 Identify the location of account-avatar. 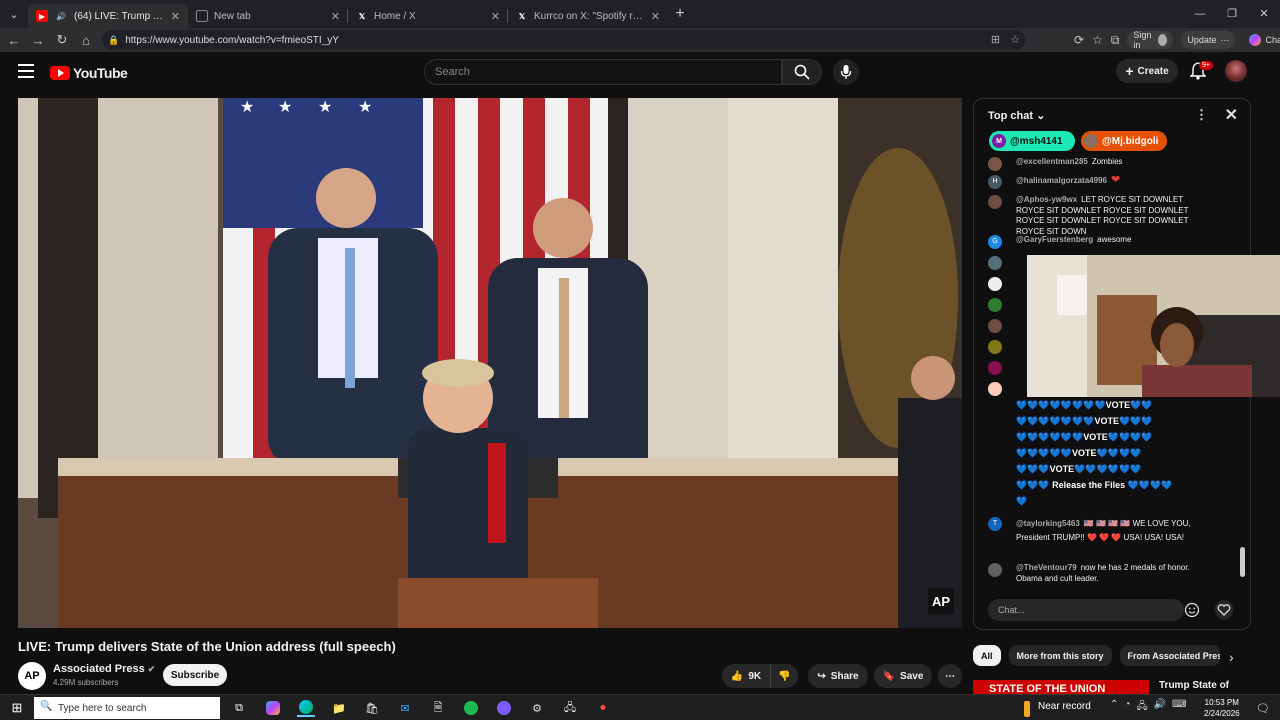
(1236, 71).